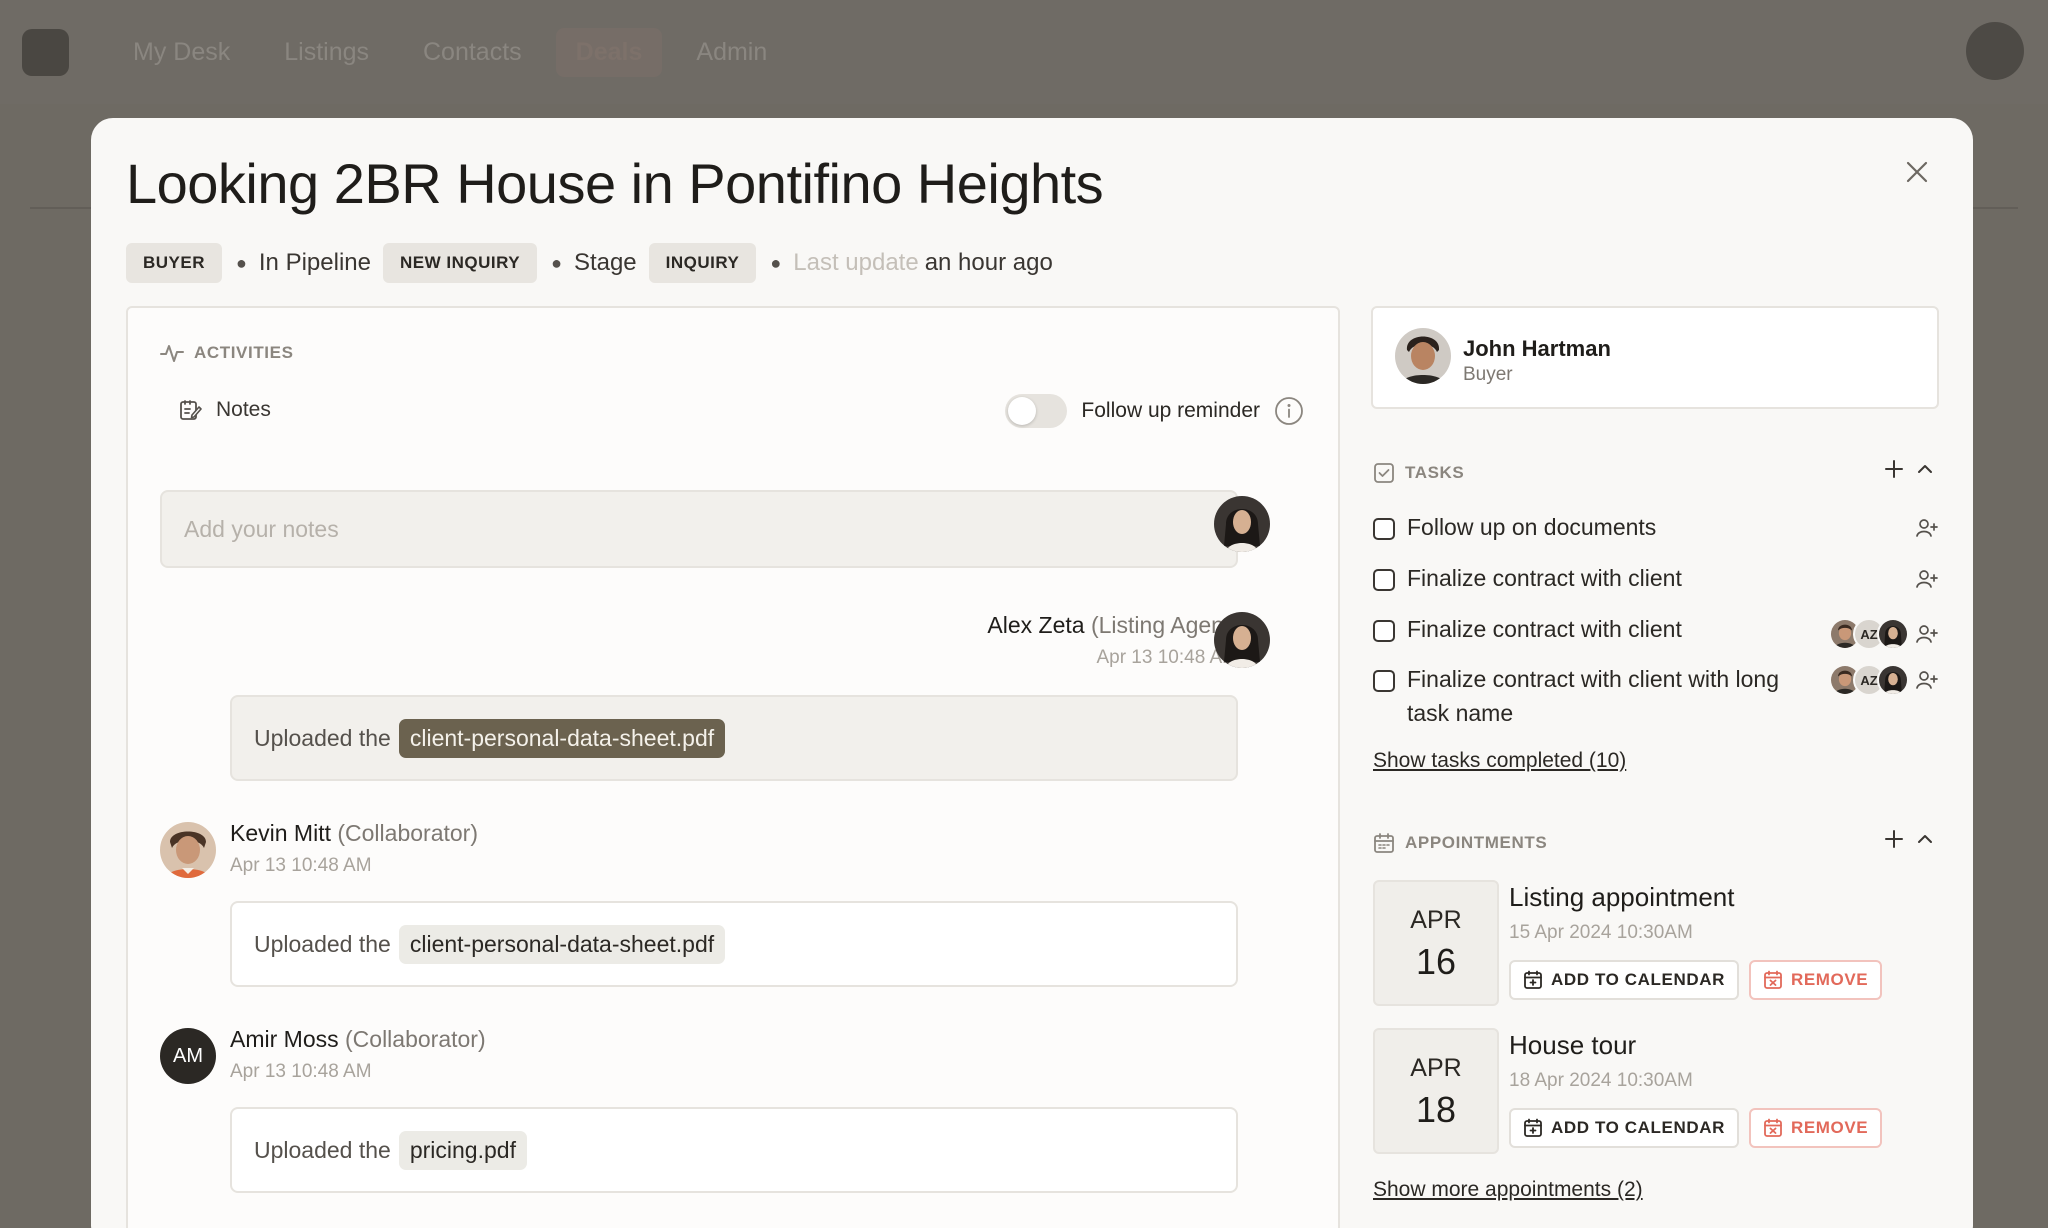  I want to click on last-update-value: an hour ago, so click(988, 262).